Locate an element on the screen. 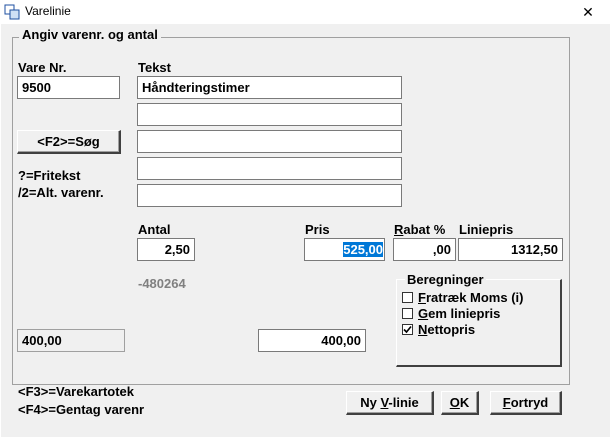 The image size is (611, 437). app-icon is located at coordinates (12, 12).